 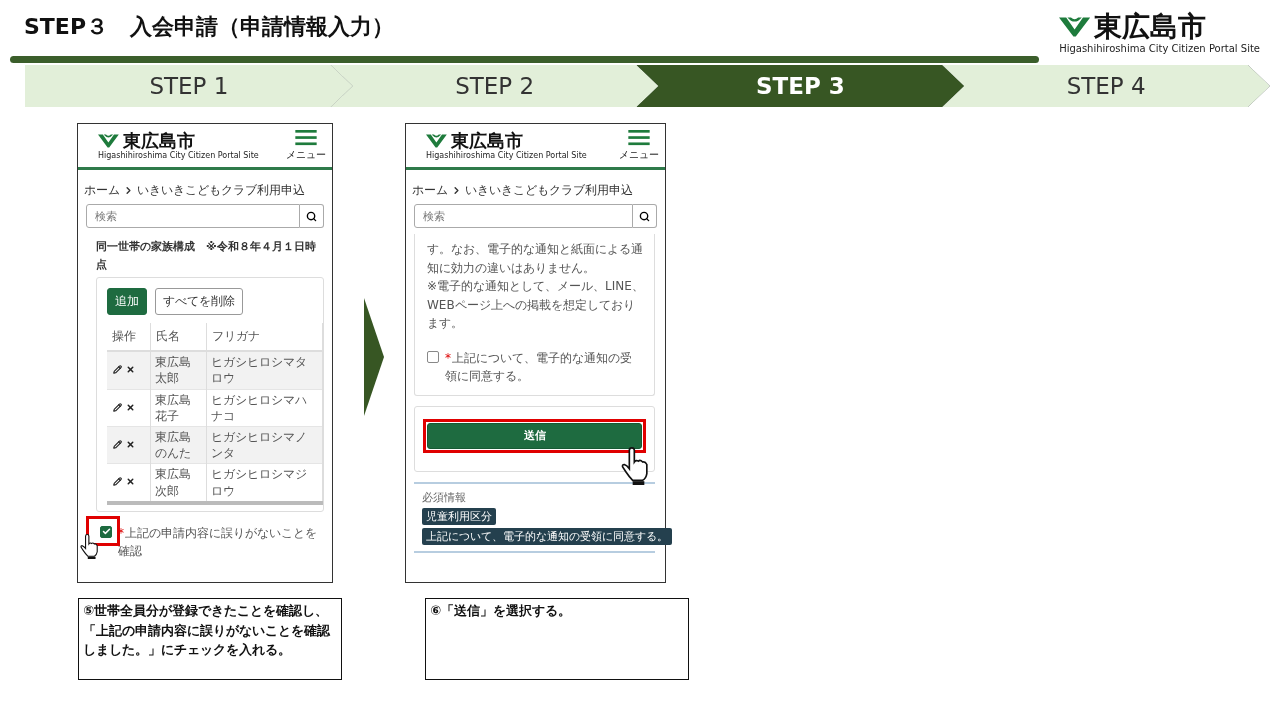 What do you see at coordinates (539, 367) in the screenshot?
I see `checkbox-label: *上記について、電子的な通知の受領に同意する。` at bounding box center [539, 367].